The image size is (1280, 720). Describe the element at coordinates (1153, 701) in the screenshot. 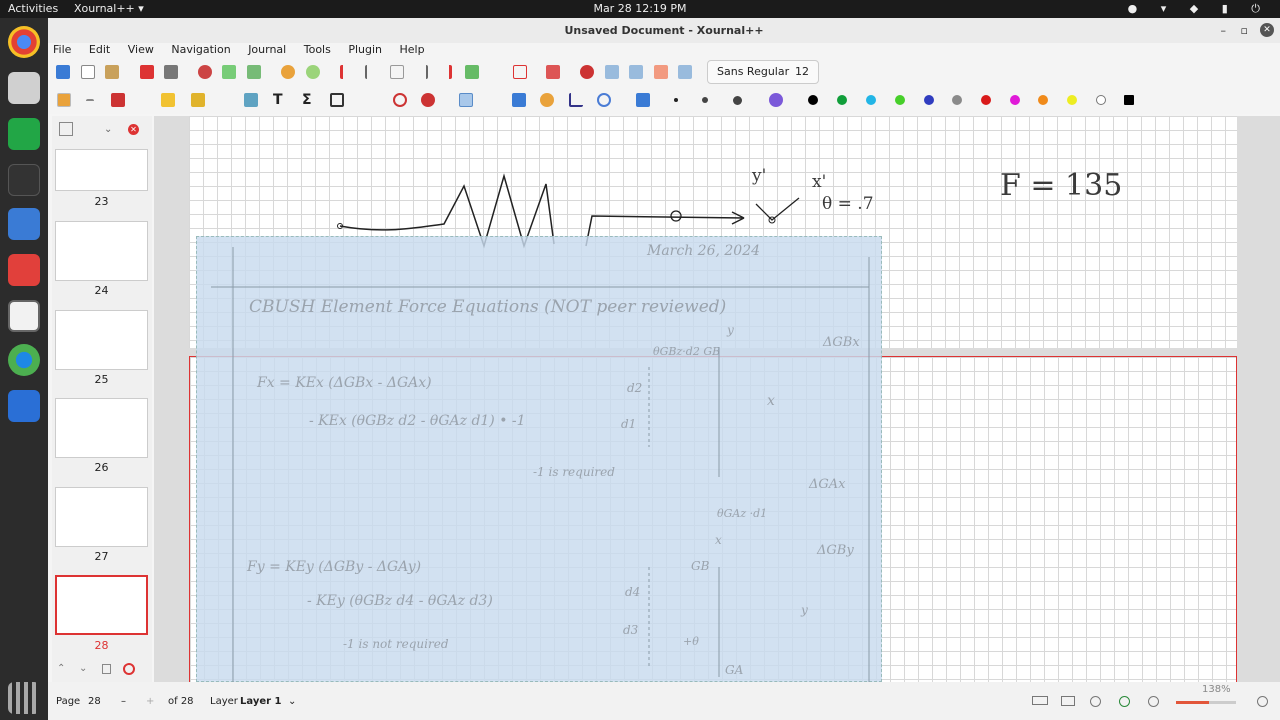

I see `zoom-out-icon` at that location.